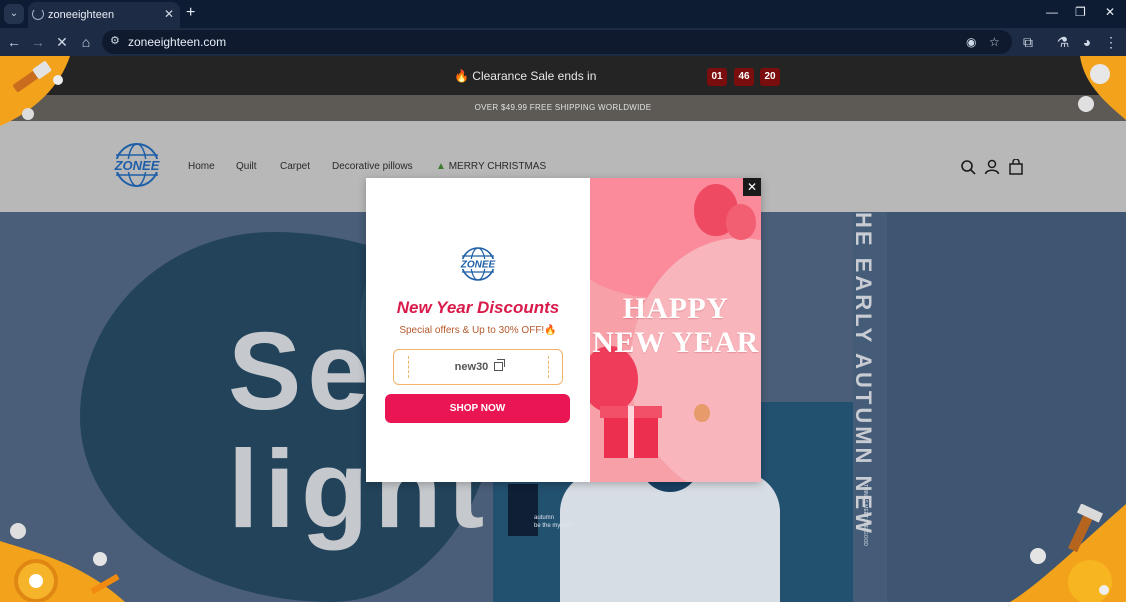 Image resolution: width=1126 pixels, height=602 pixels. I want to click on happy-new-year-text: HAPPY NEW YEAR, so click(675, 326).